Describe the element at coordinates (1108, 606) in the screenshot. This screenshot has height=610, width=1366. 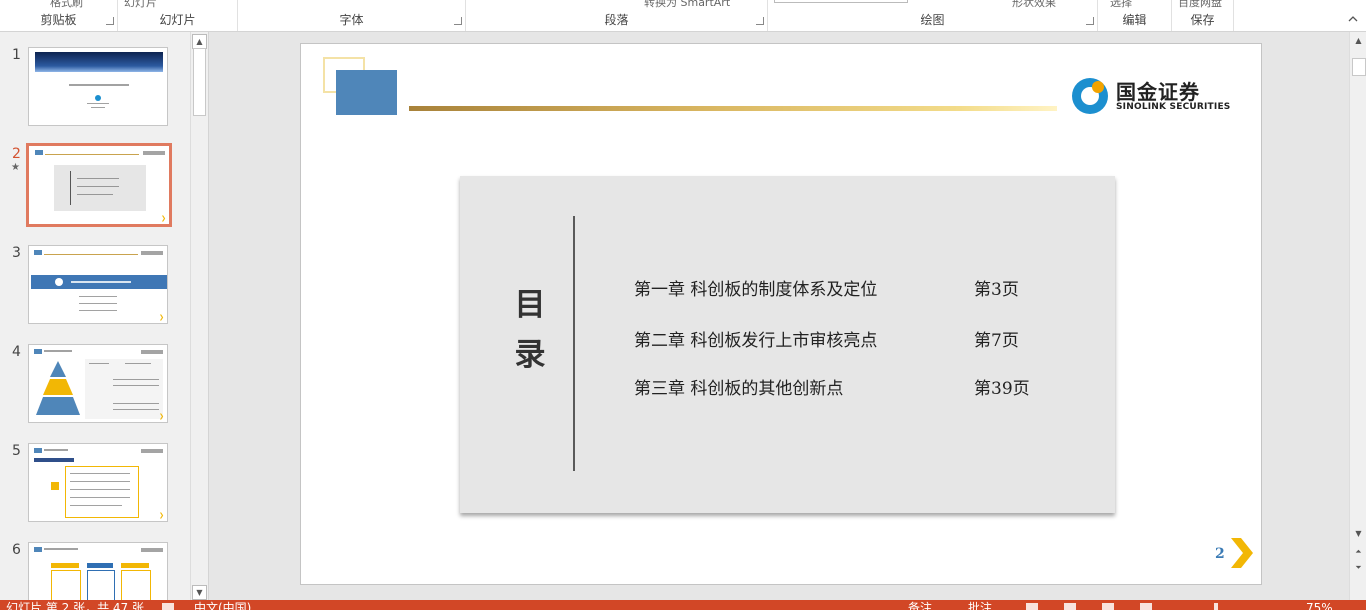
I see `reading-view-icon` at that location.